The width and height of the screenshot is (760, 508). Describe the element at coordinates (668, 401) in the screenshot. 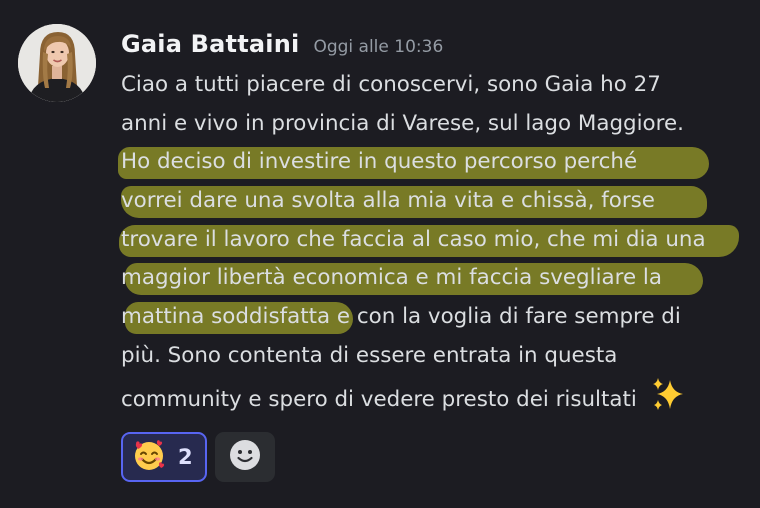

I see `sparkles-emoji-icon` at that location.